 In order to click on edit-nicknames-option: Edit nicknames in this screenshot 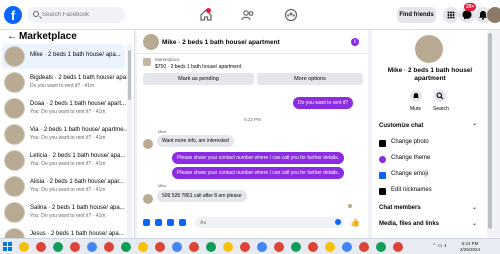, I will do `click(411, 190)`.